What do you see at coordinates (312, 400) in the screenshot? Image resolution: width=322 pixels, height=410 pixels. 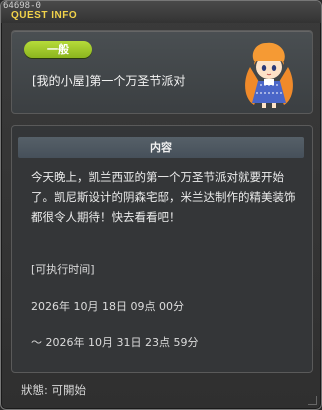 I see `resize-corner` at bounding box center [312, 400].